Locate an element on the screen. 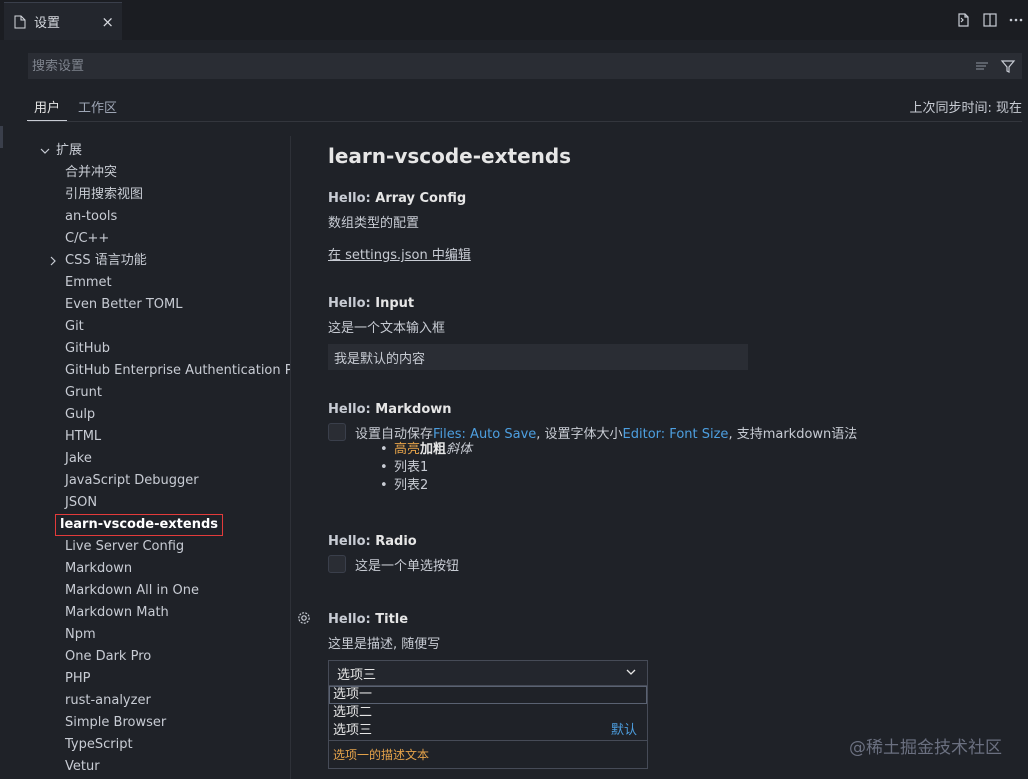  setting-title-array-config: Hello: Array Config is located at coordinates (397, 198).